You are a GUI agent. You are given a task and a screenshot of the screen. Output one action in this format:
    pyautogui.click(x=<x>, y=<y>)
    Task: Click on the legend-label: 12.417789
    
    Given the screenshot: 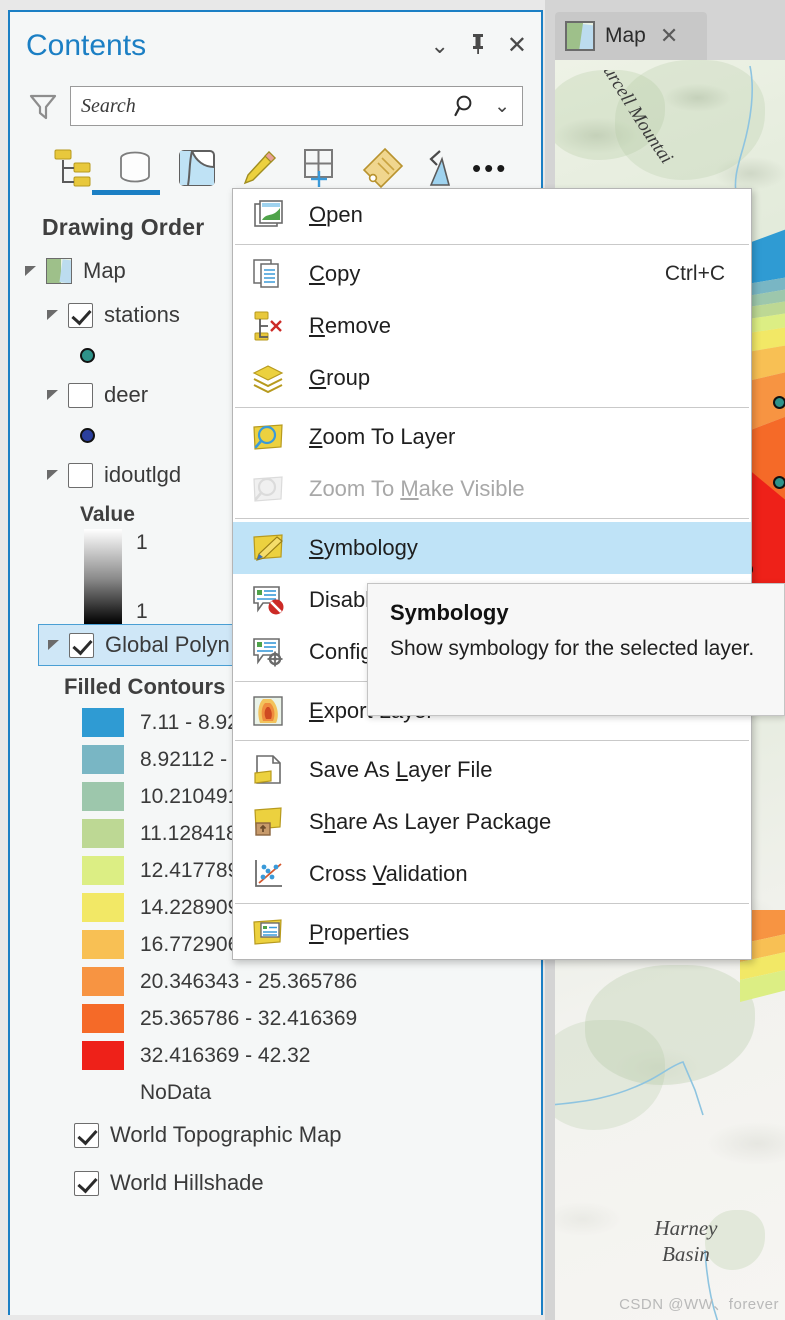 What is the action you would take?
    pyautogui.click(x=190, y=870)
    